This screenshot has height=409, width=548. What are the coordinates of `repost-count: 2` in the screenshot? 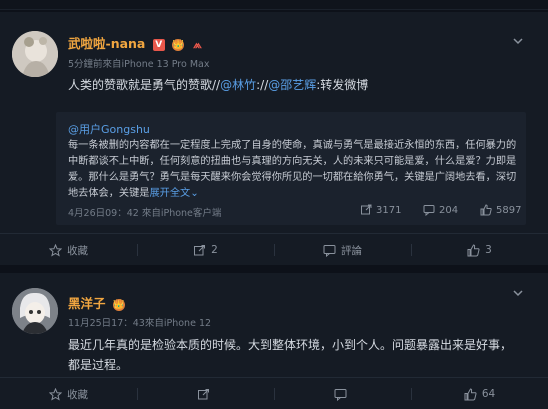 It's located at (214, 250).